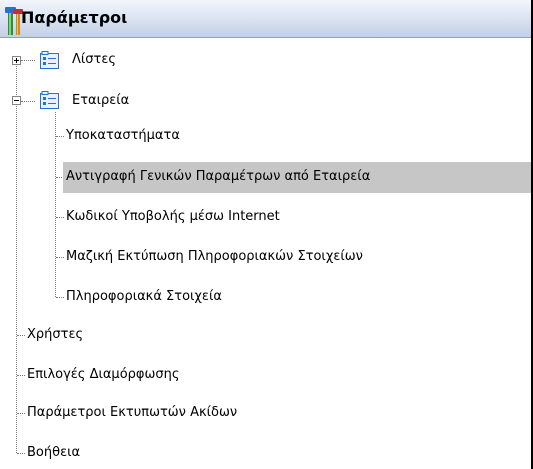 This screenshot has height=469, width=533. I want to click on tree-item-label: Κωδικοί Υποβολής μέσω Internet, so click(173, 216).